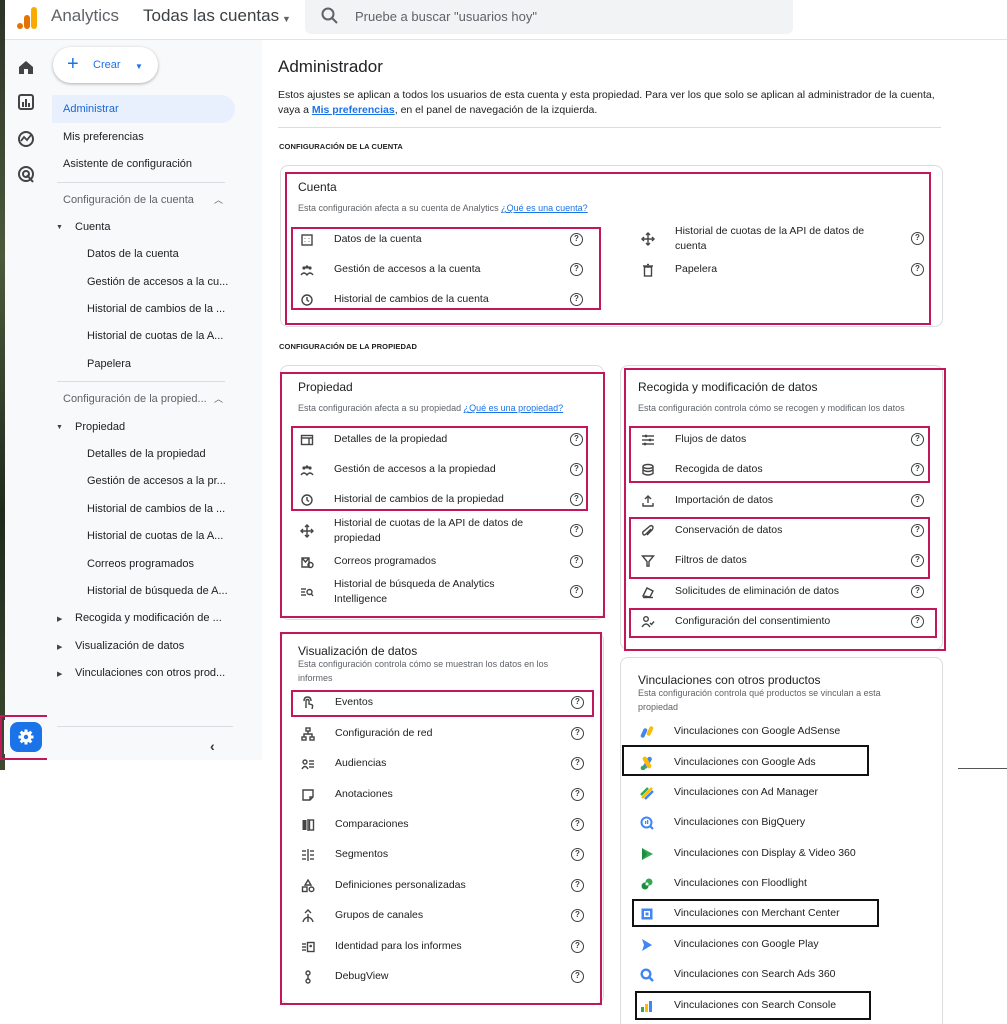 This screenshot has width=1007, height=1024. Describe the element at coordinates (211, 16) in the screenshot. I see `account-selector: Todas las cuentas` at that location.